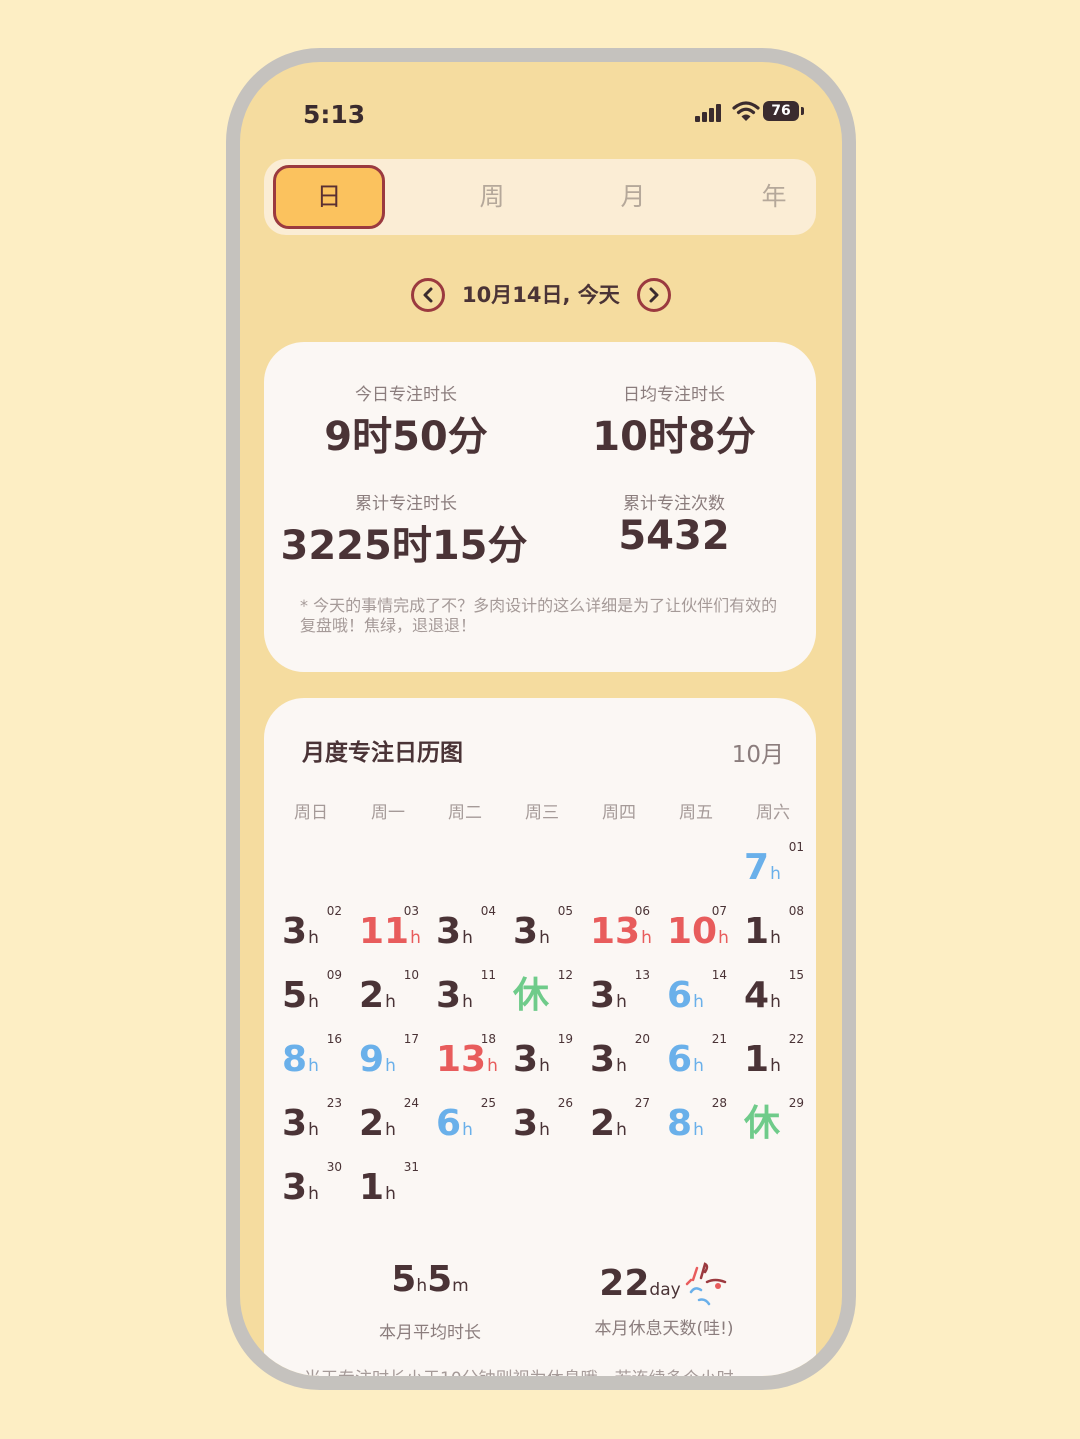  What do you see at coordinates (519, 1379) in the screenshot?
I see `footer-note: 当天专注时长小于10分钟则视为休息哦，若连续多个小时` at bounding box center [519, 1379].